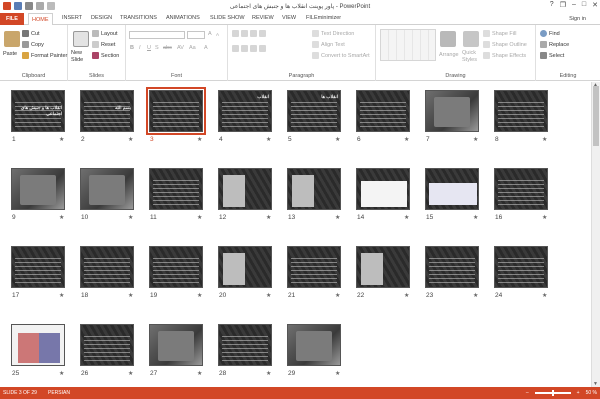 Image resolution: width=600 pixels, height=399 pixels. I want to click on tab-design: DESIGN, so click(101, 18).